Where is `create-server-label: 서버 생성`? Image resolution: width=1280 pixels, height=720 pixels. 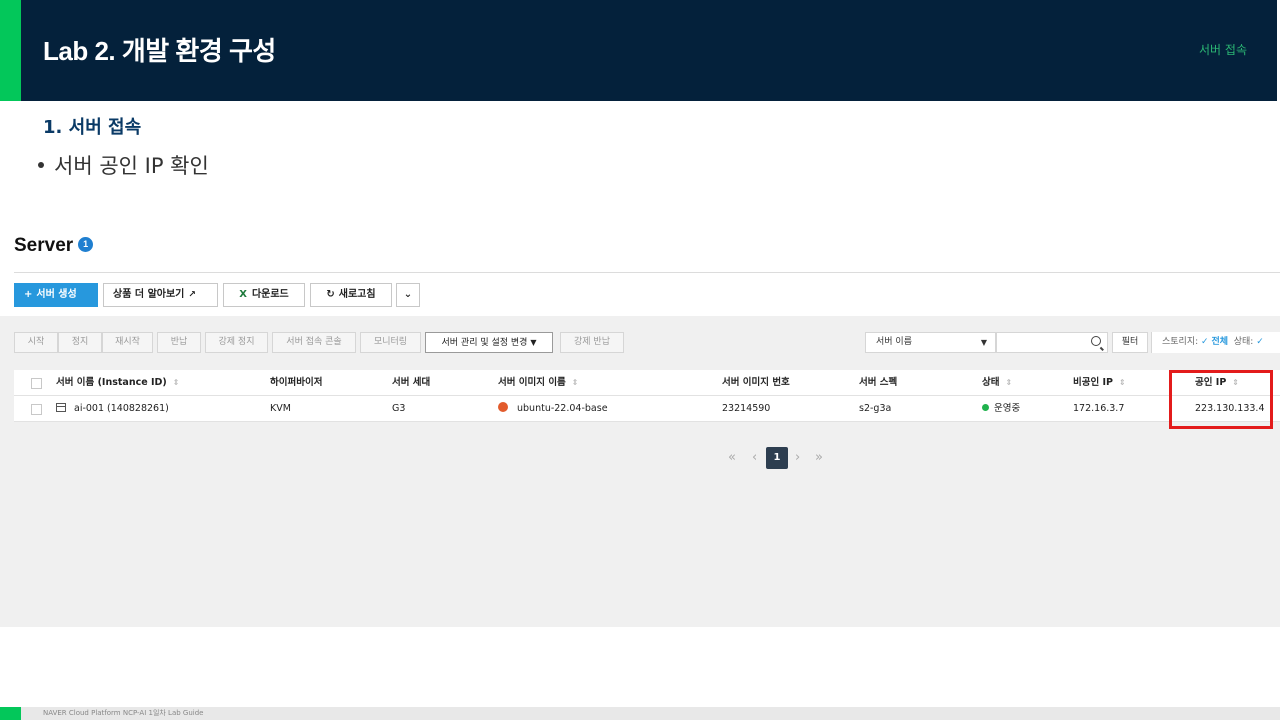 create-server-label: 서버 생성 is located at coordinates (56, 294).